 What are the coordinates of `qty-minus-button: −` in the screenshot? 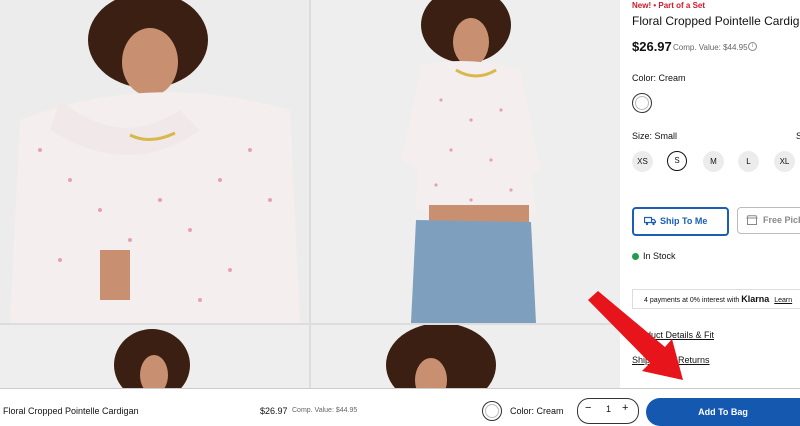 It's located at (588, 408).